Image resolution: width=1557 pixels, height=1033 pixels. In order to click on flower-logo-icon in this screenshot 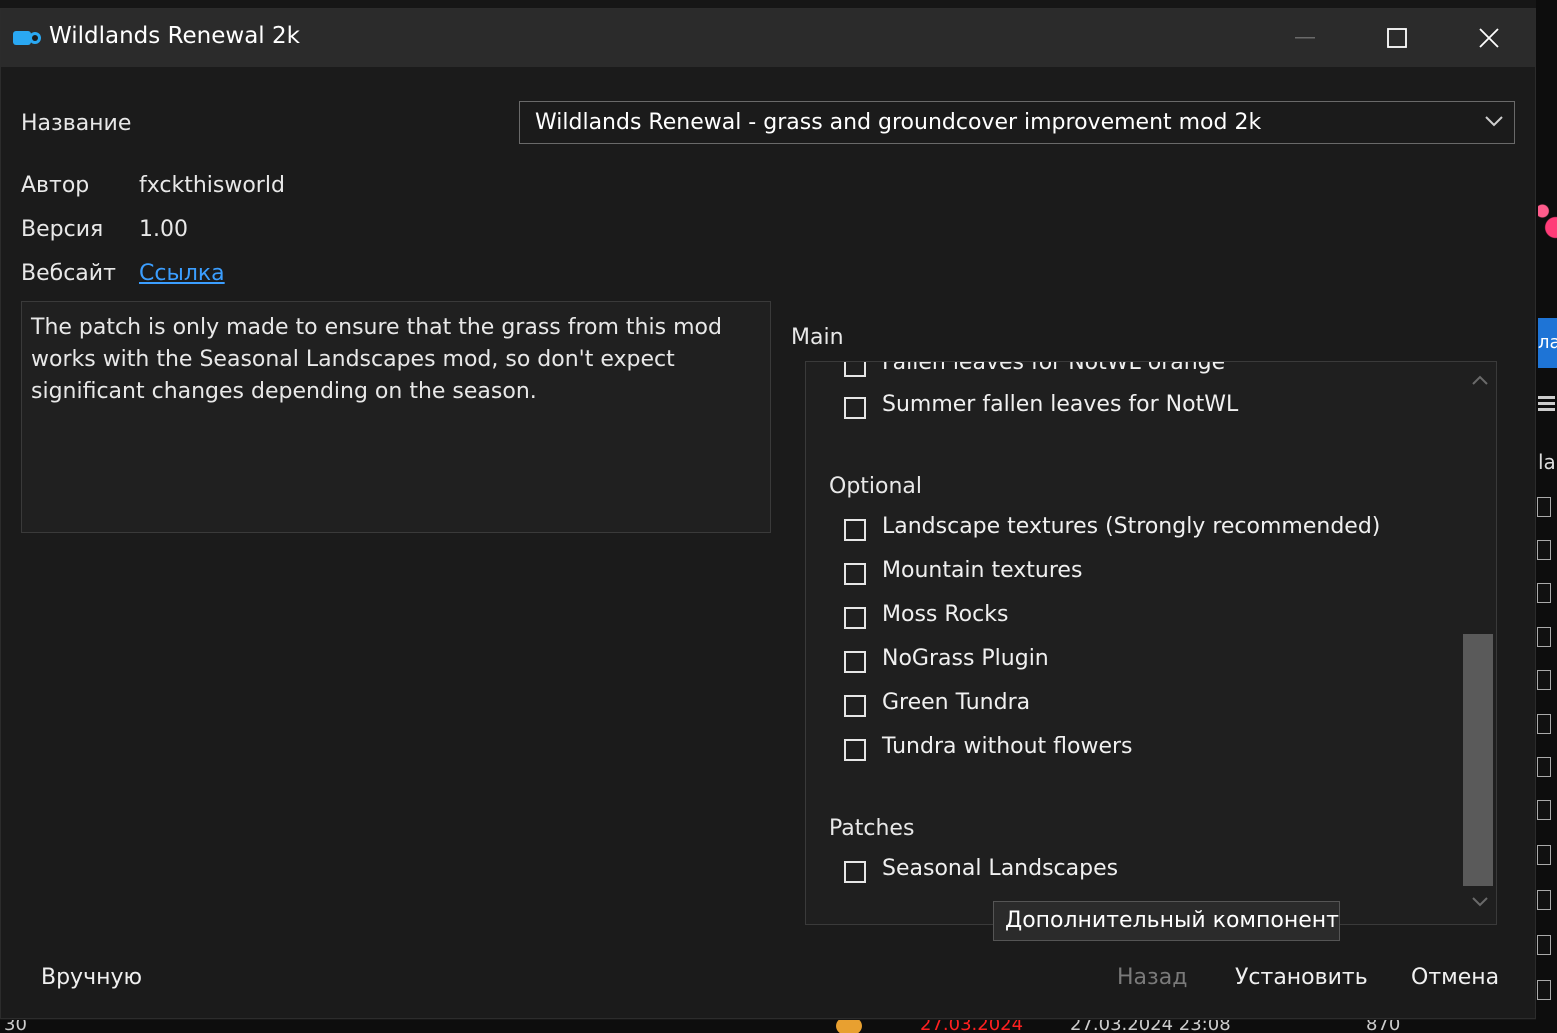, I will do `click(1547, 227)`.